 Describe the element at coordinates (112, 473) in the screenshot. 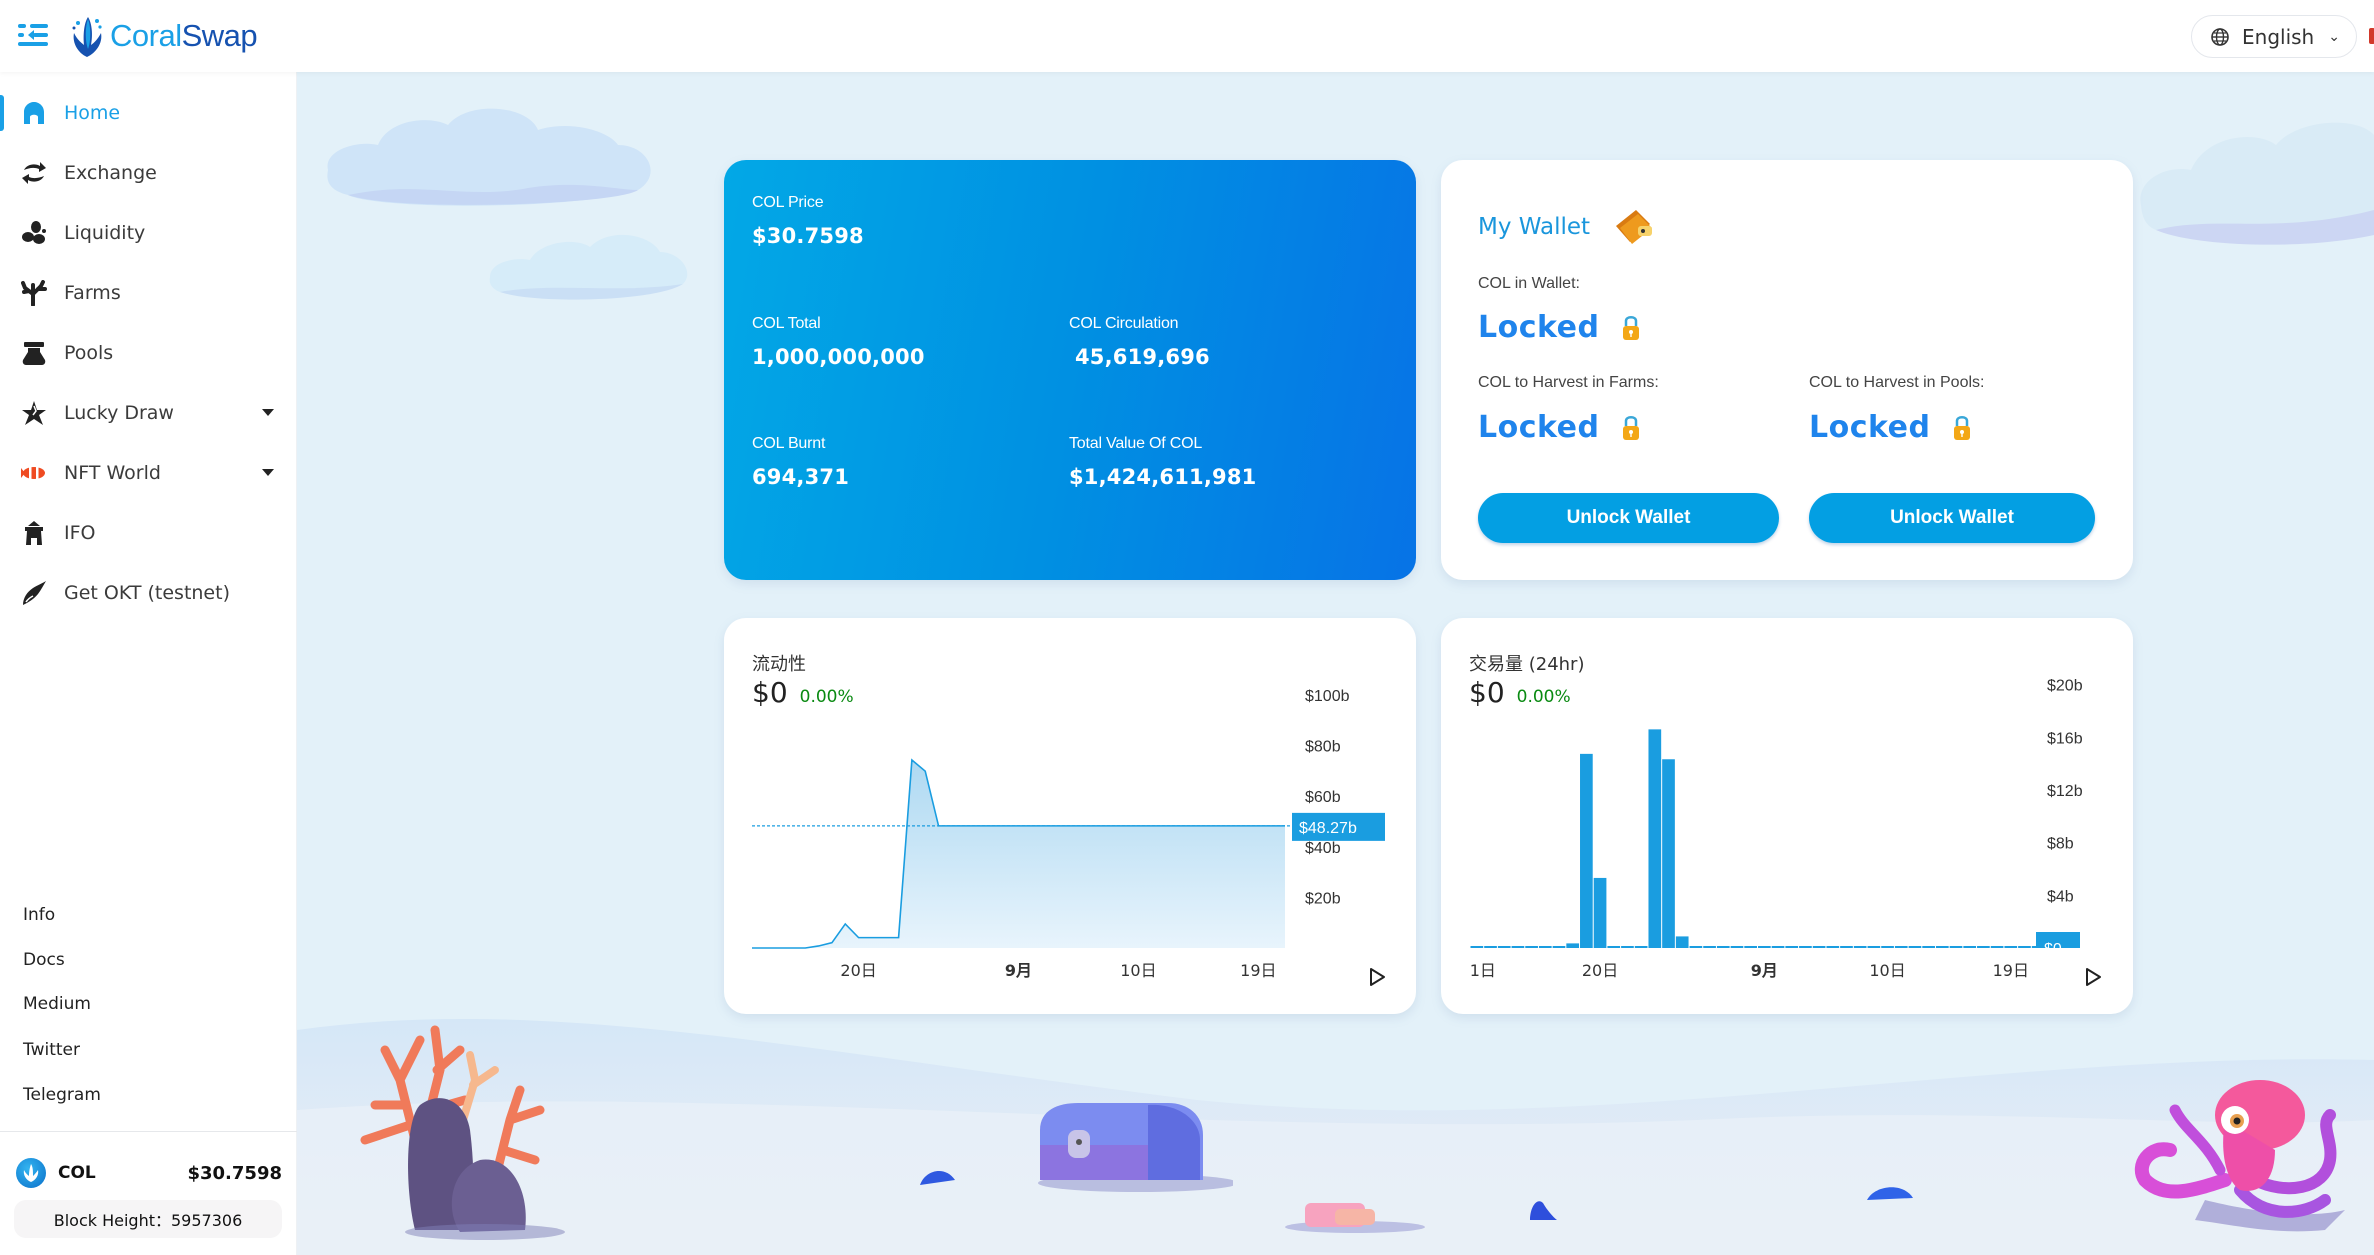

I see `sidebar-item-label: NFT World` at that location.